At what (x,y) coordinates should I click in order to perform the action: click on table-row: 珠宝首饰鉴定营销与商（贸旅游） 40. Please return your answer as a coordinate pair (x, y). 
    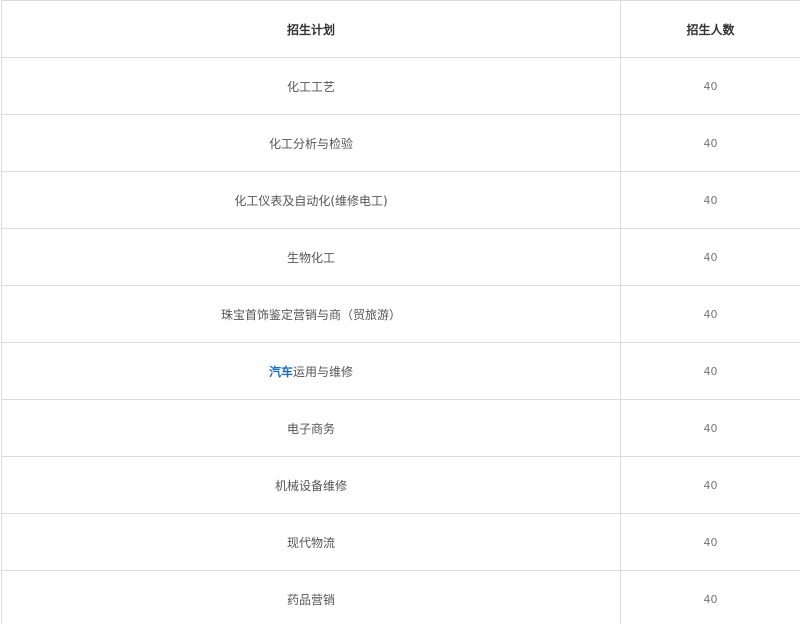
    Looking at the image, I should click on (400, 314).